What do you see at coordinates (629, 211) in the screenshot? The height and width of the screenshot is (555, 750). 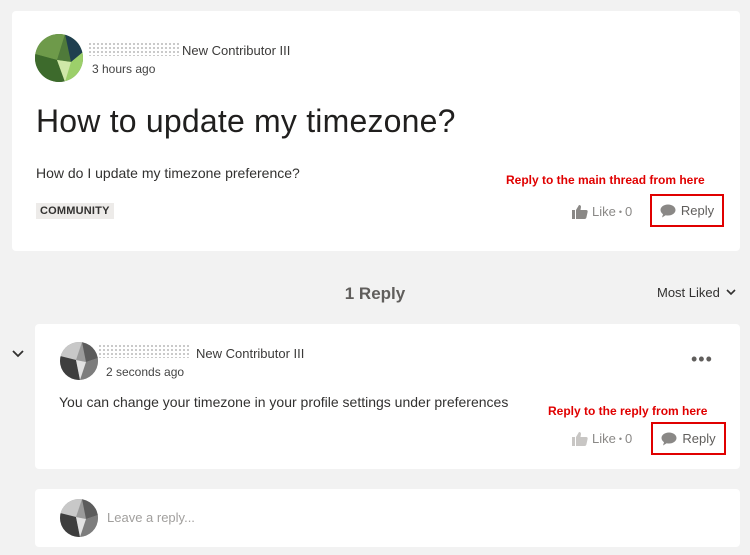 I see `like-count: 0` at bounding box center [629, 211].